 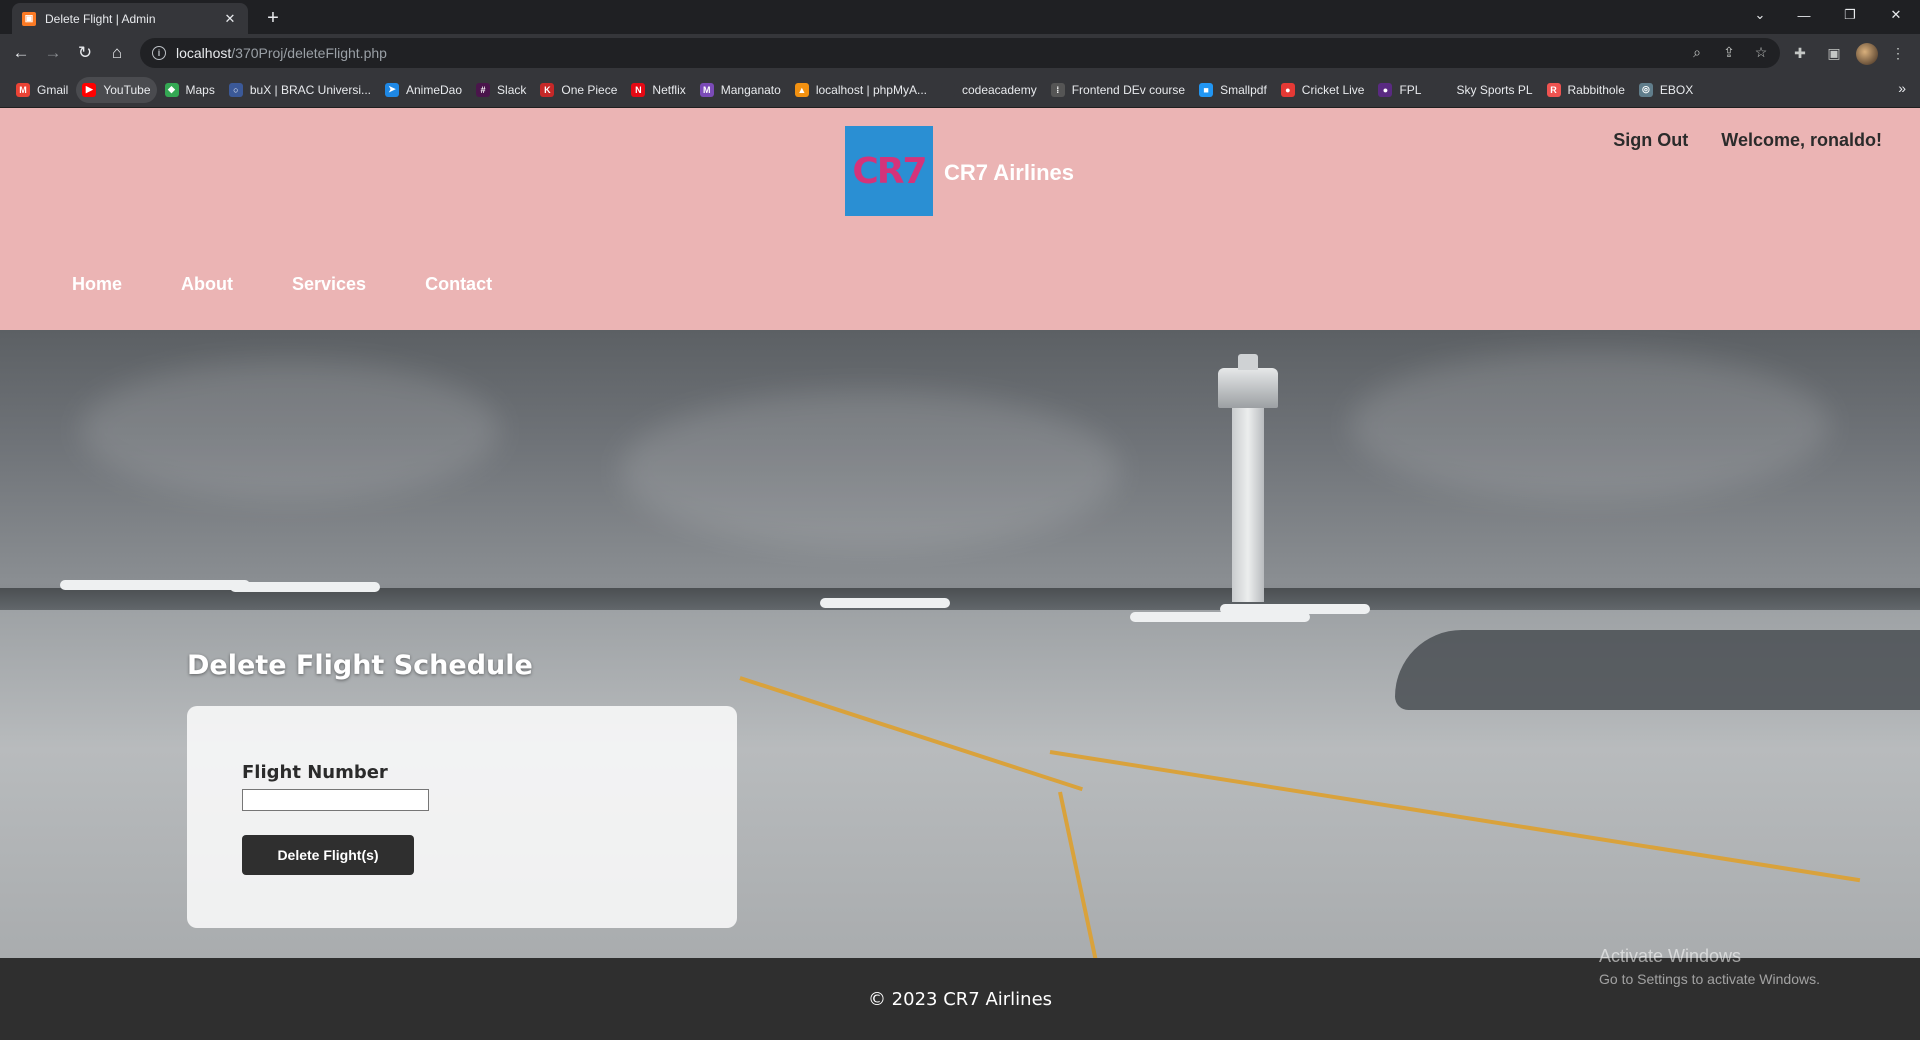 What do you see at coordinates (1645, 89) in the screenshot?
I see `bookmark-favicon-icon: ◎` at bounding box center [1645, 89].